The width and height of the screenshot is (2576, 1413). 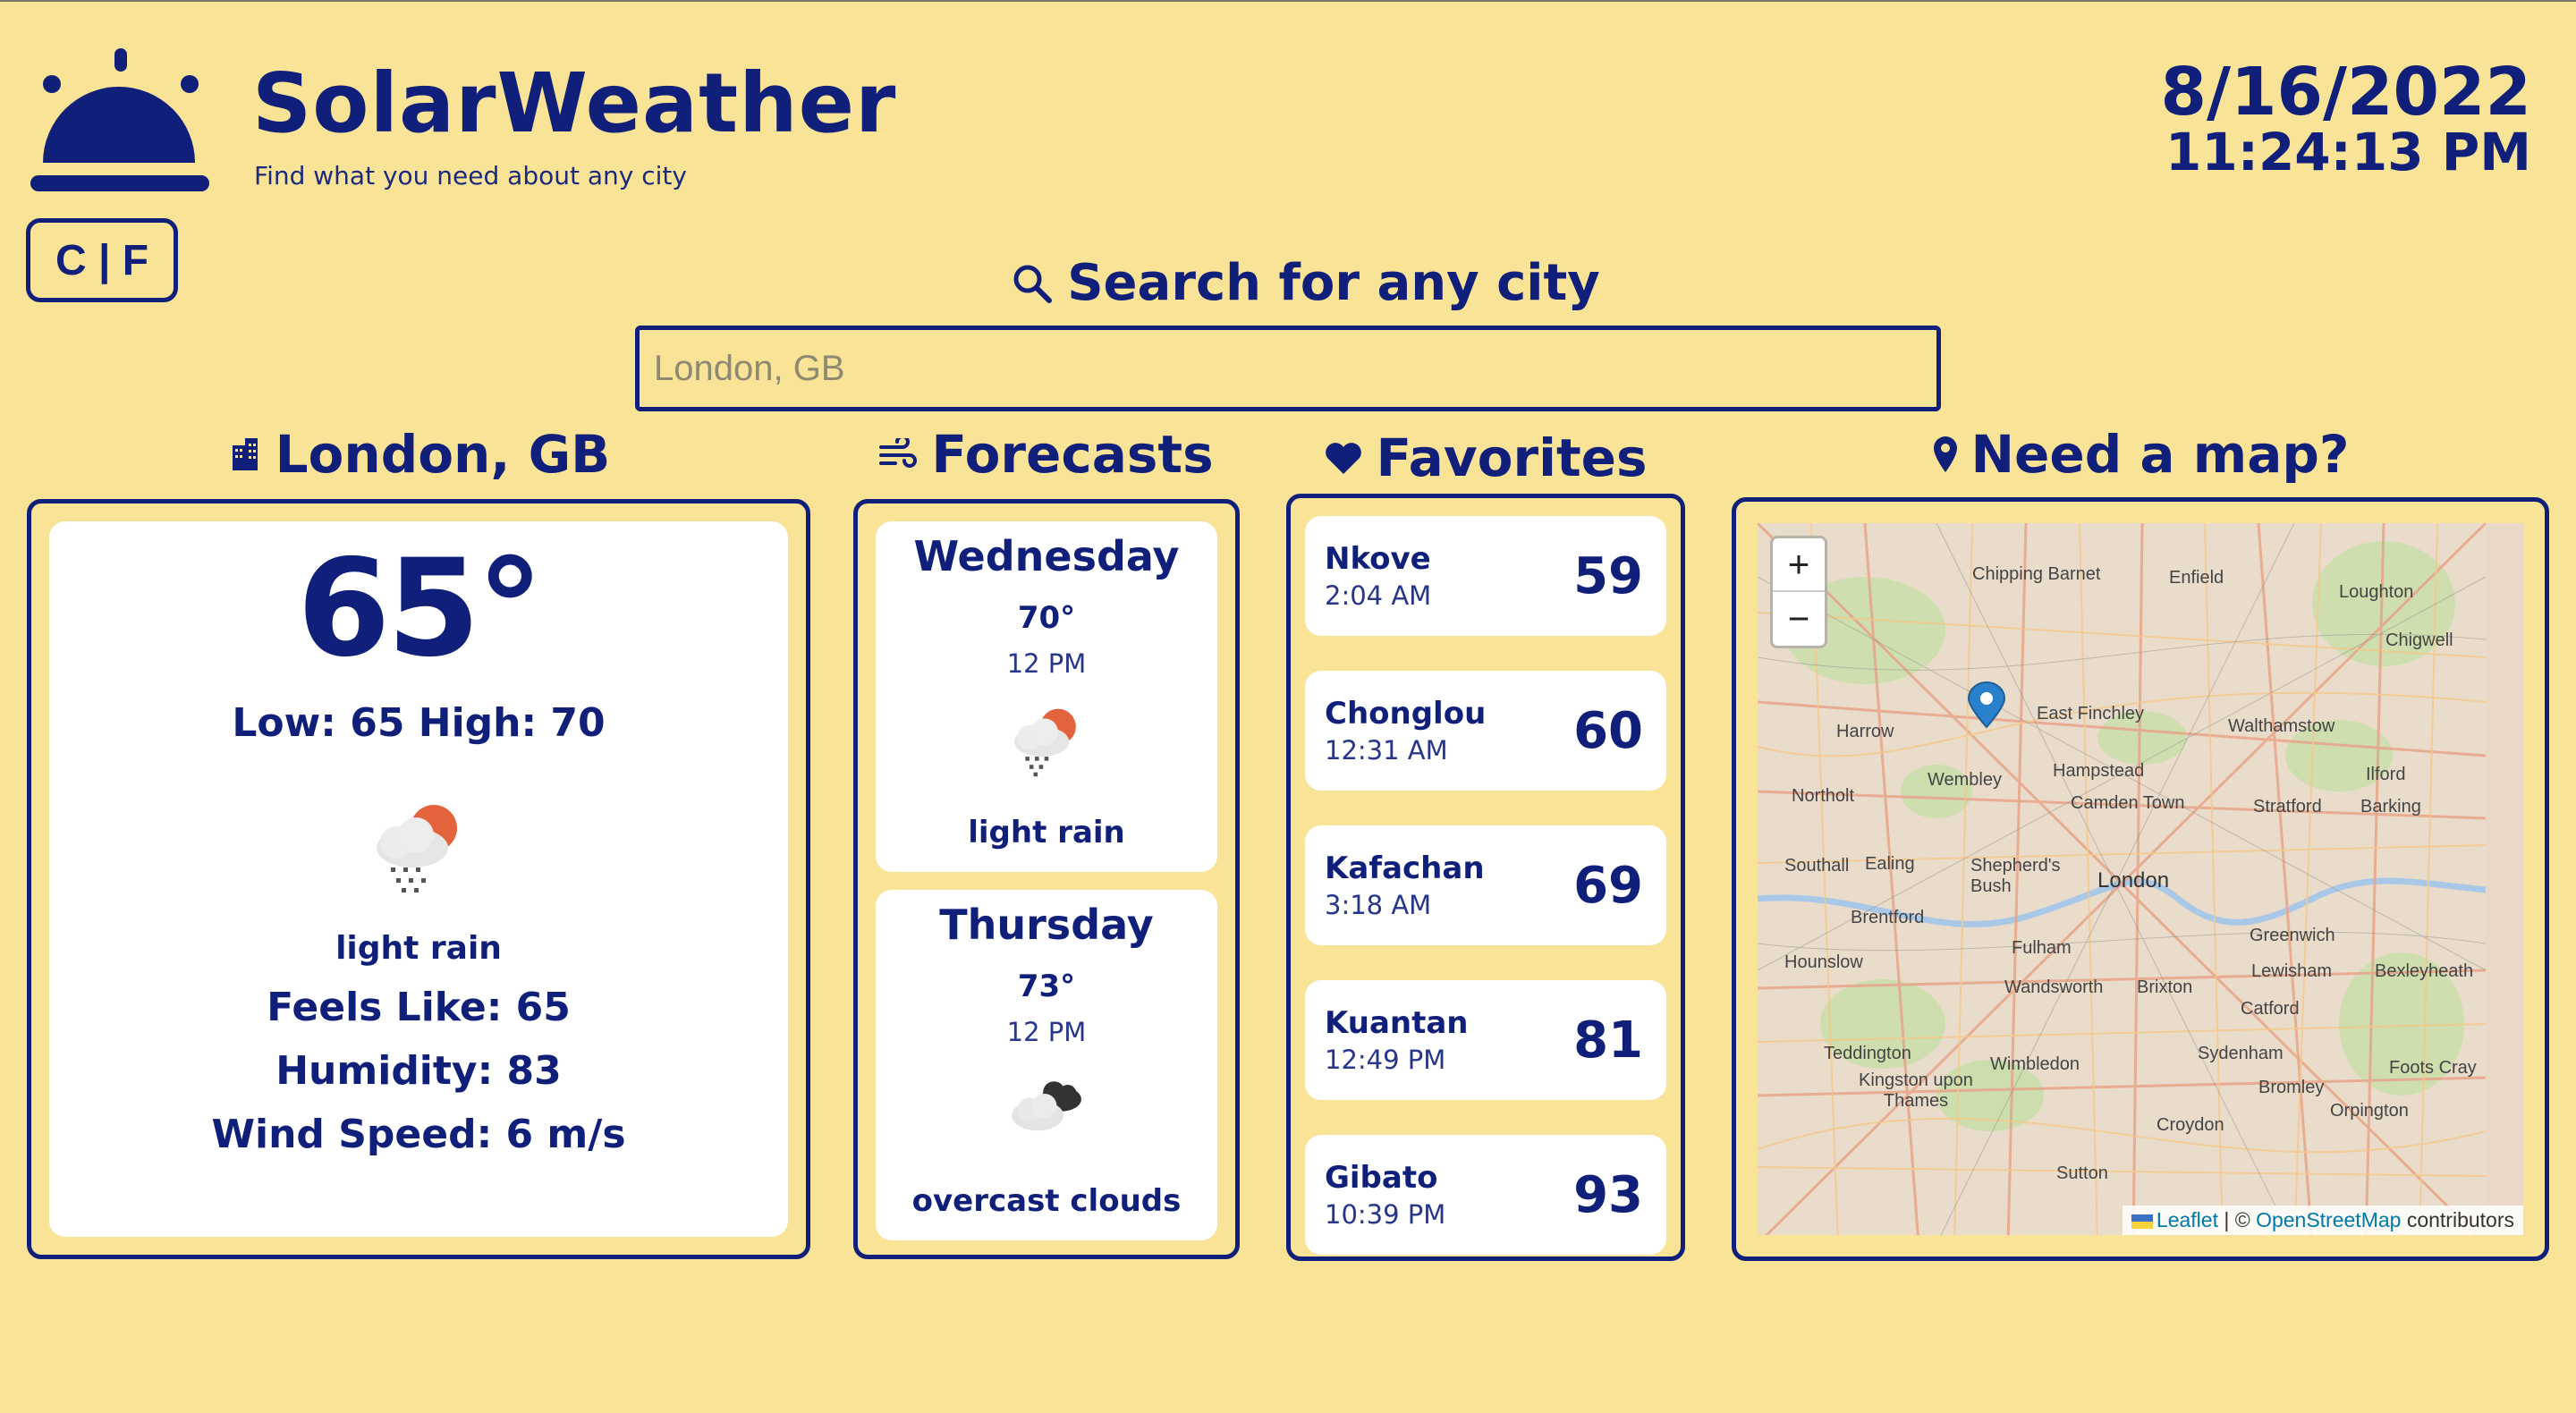 I want to click on zoom-in-button: +, so click(x=1799, y=565).